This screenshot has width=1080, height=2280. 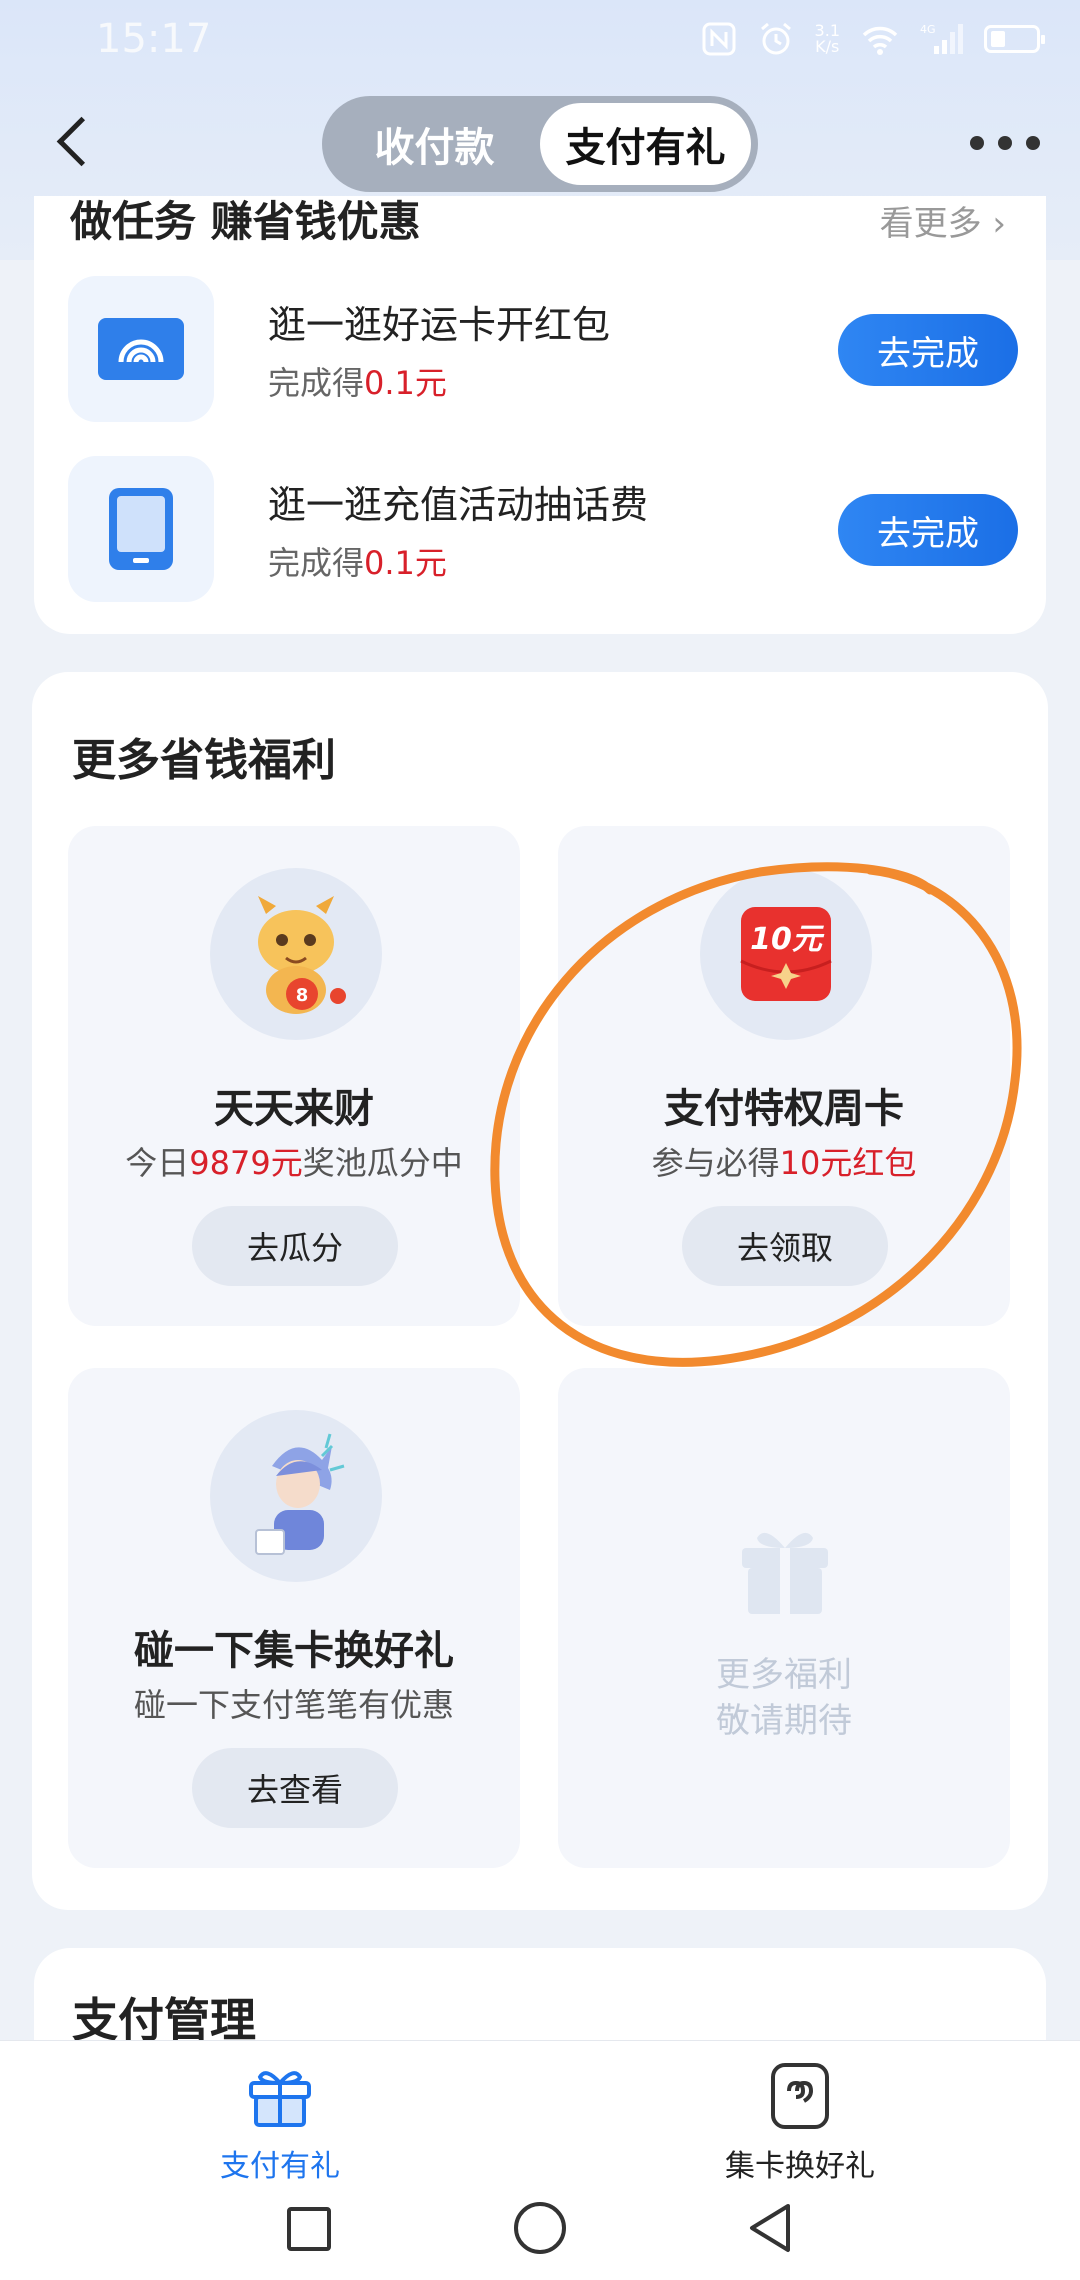 What do you see at coordinates (928, 29) in the screenshot?
I see `network-type: 4G` at bounding box center [928, 29].